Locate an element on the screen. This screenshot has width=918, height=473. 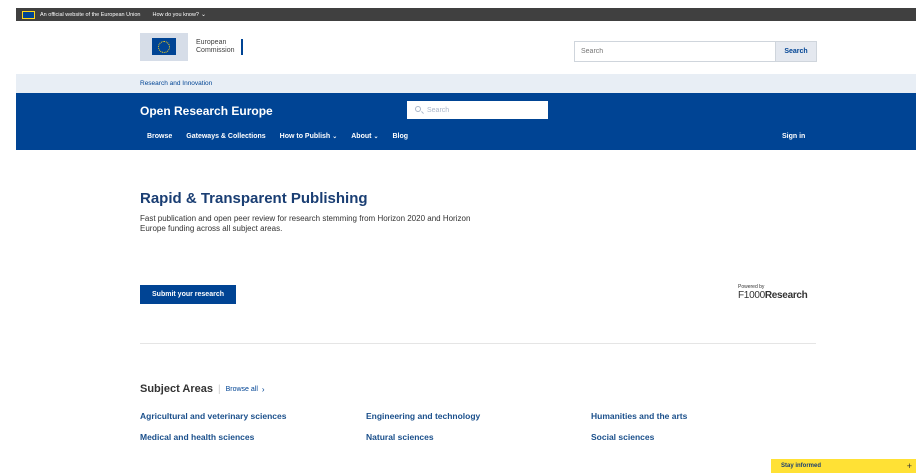
site-strip: Research and Innovation is located at coordinates (466, 83).